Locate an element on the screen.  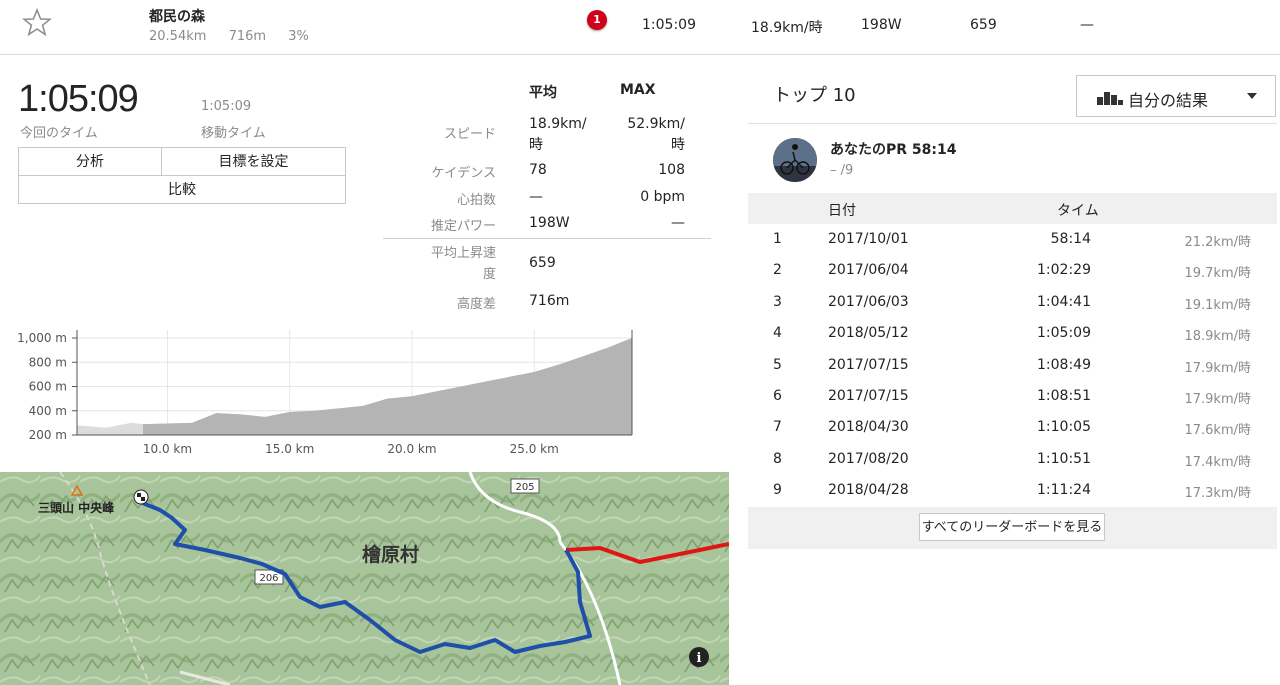
table-row: 1 2017/10/01 58:14 21.2km/時 is located at coordinates (1012, 239).